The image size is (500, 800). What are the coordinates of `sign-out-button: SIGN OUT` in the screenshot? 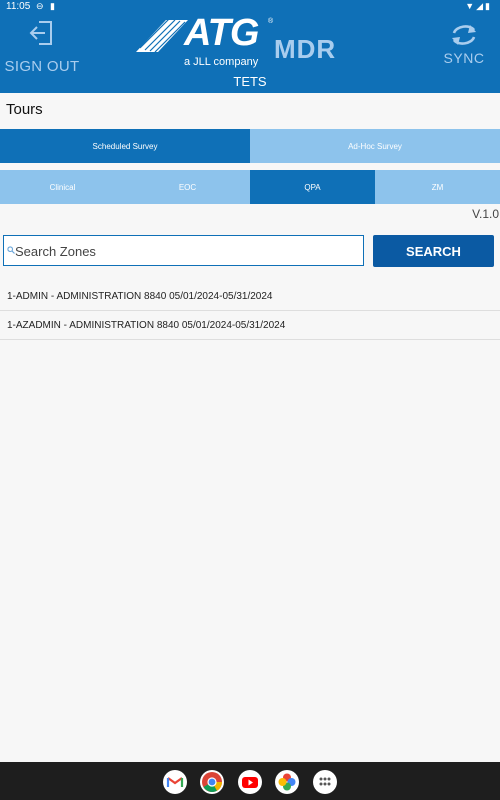 It's located at (42, 48).